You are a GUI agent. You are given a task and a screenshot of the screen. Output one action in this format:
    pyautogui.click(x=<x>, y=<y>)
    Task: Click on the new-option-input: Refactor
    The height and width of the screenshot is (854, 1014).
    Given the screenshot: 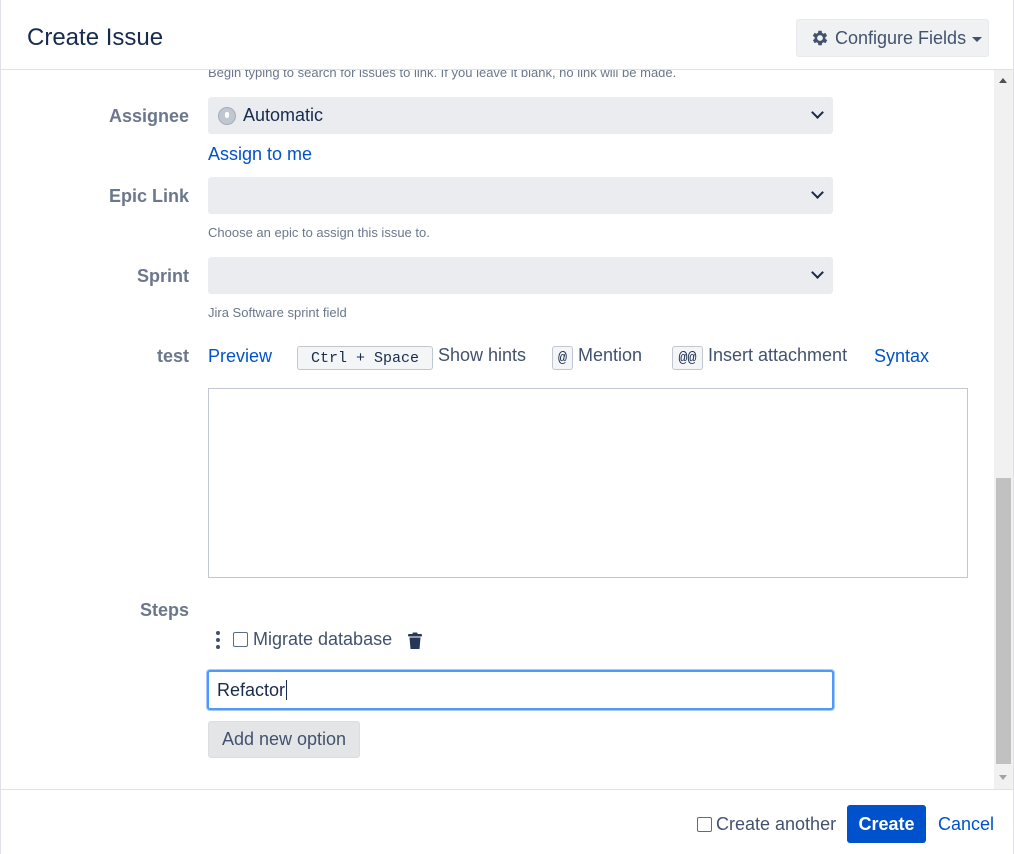 What is the action you would take?
    pyautogui.click(x=520, y=690)
    